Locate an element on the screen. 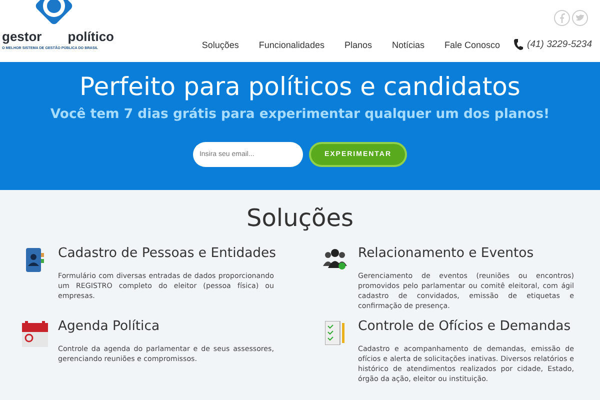 The image size is (600, 400). nav-link: Fale Conosco is located at coordinates (472, 45).